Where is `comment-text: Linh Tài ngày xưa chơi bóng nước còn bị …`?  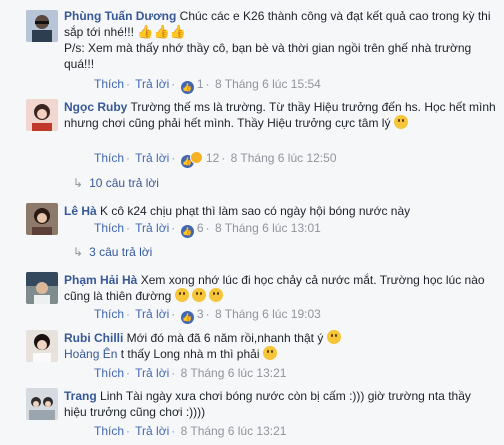
comment-text: Linh Tài ngày xưa chơi bóng nước còn bị … is located at coordinates (267, 404).